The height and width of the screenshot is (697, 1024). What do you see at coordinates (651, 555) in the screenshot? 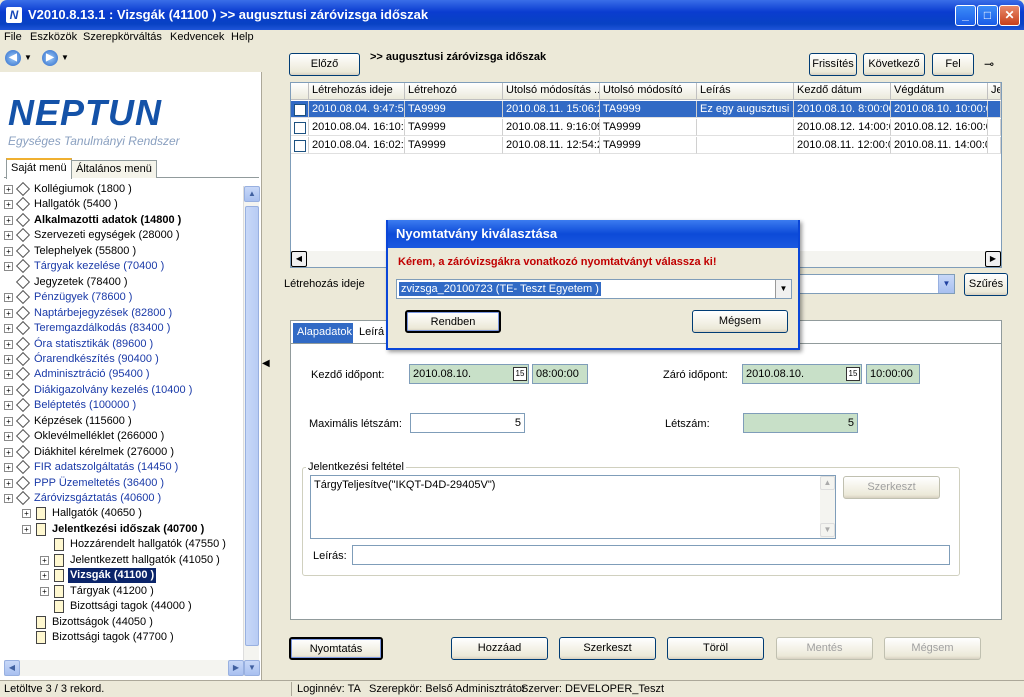
I see `description-field` at bounding box center [651, 555].